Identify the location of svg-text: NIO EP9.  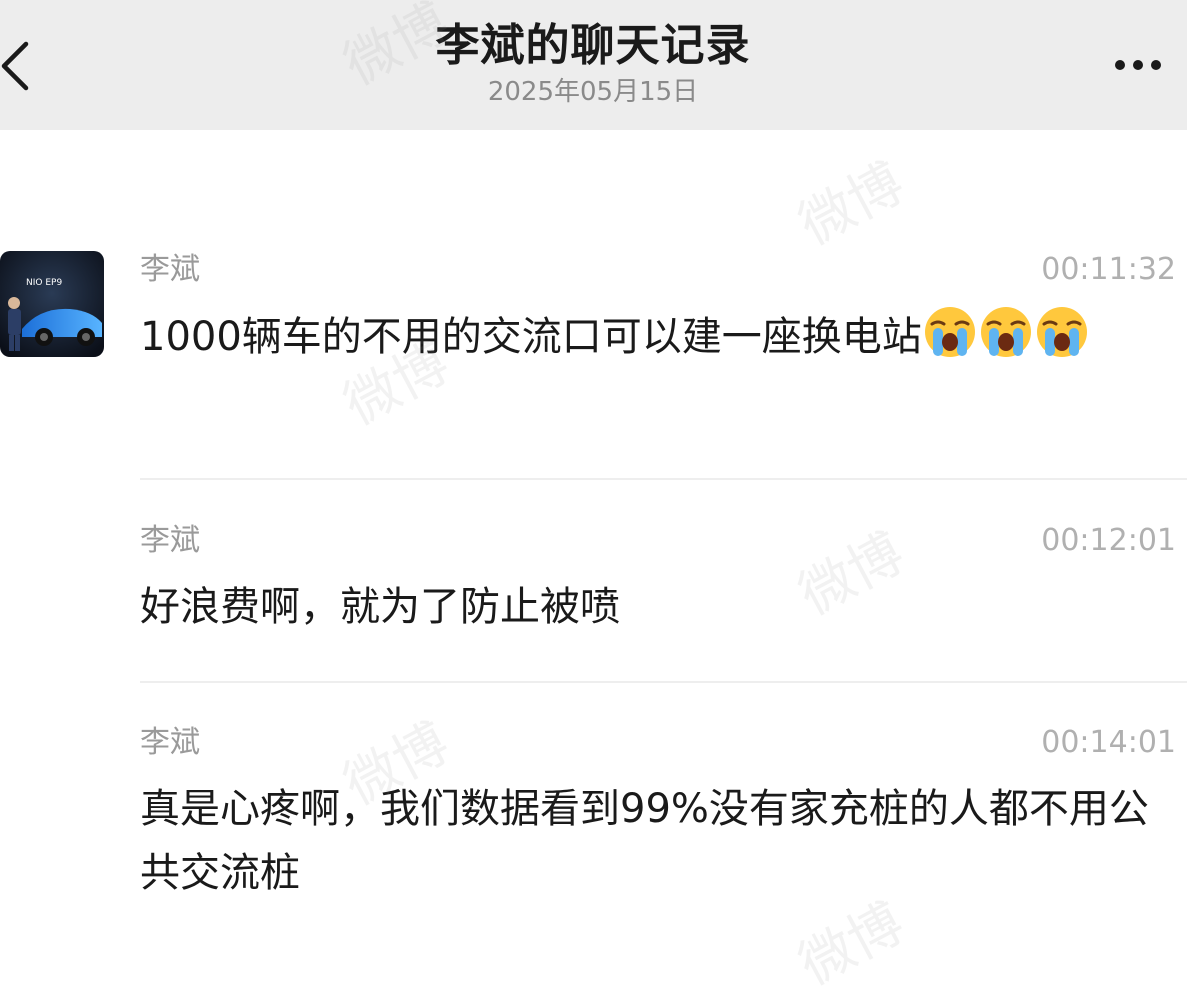
(44, 283).